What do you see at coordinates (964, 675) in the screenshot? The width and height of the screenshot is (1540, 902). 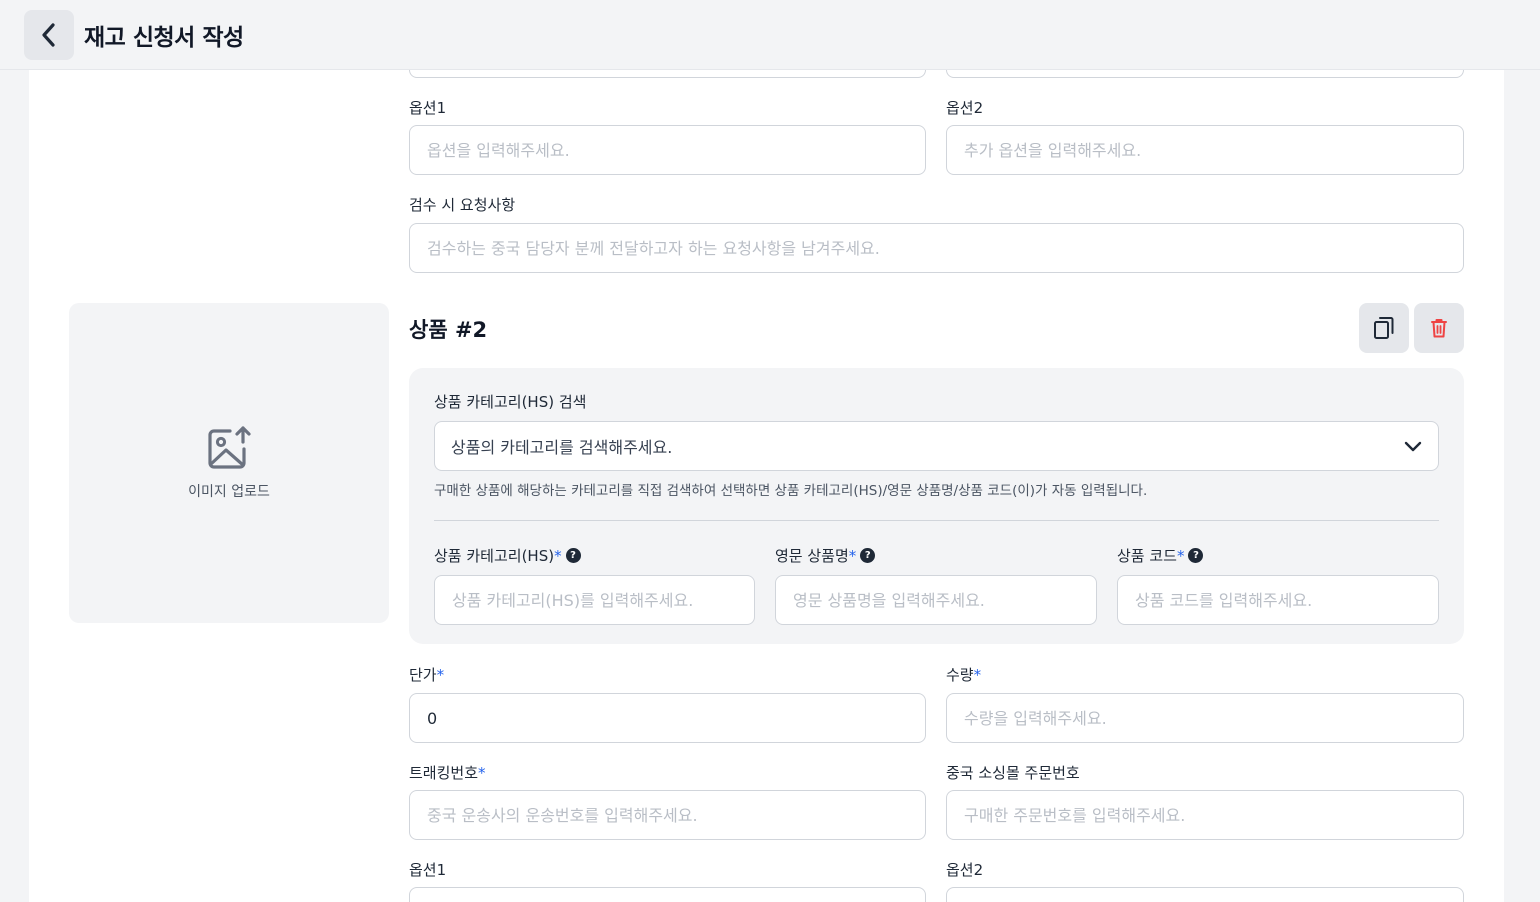 I see `quantity-label: 수량*` at bounding box center [964, 675].